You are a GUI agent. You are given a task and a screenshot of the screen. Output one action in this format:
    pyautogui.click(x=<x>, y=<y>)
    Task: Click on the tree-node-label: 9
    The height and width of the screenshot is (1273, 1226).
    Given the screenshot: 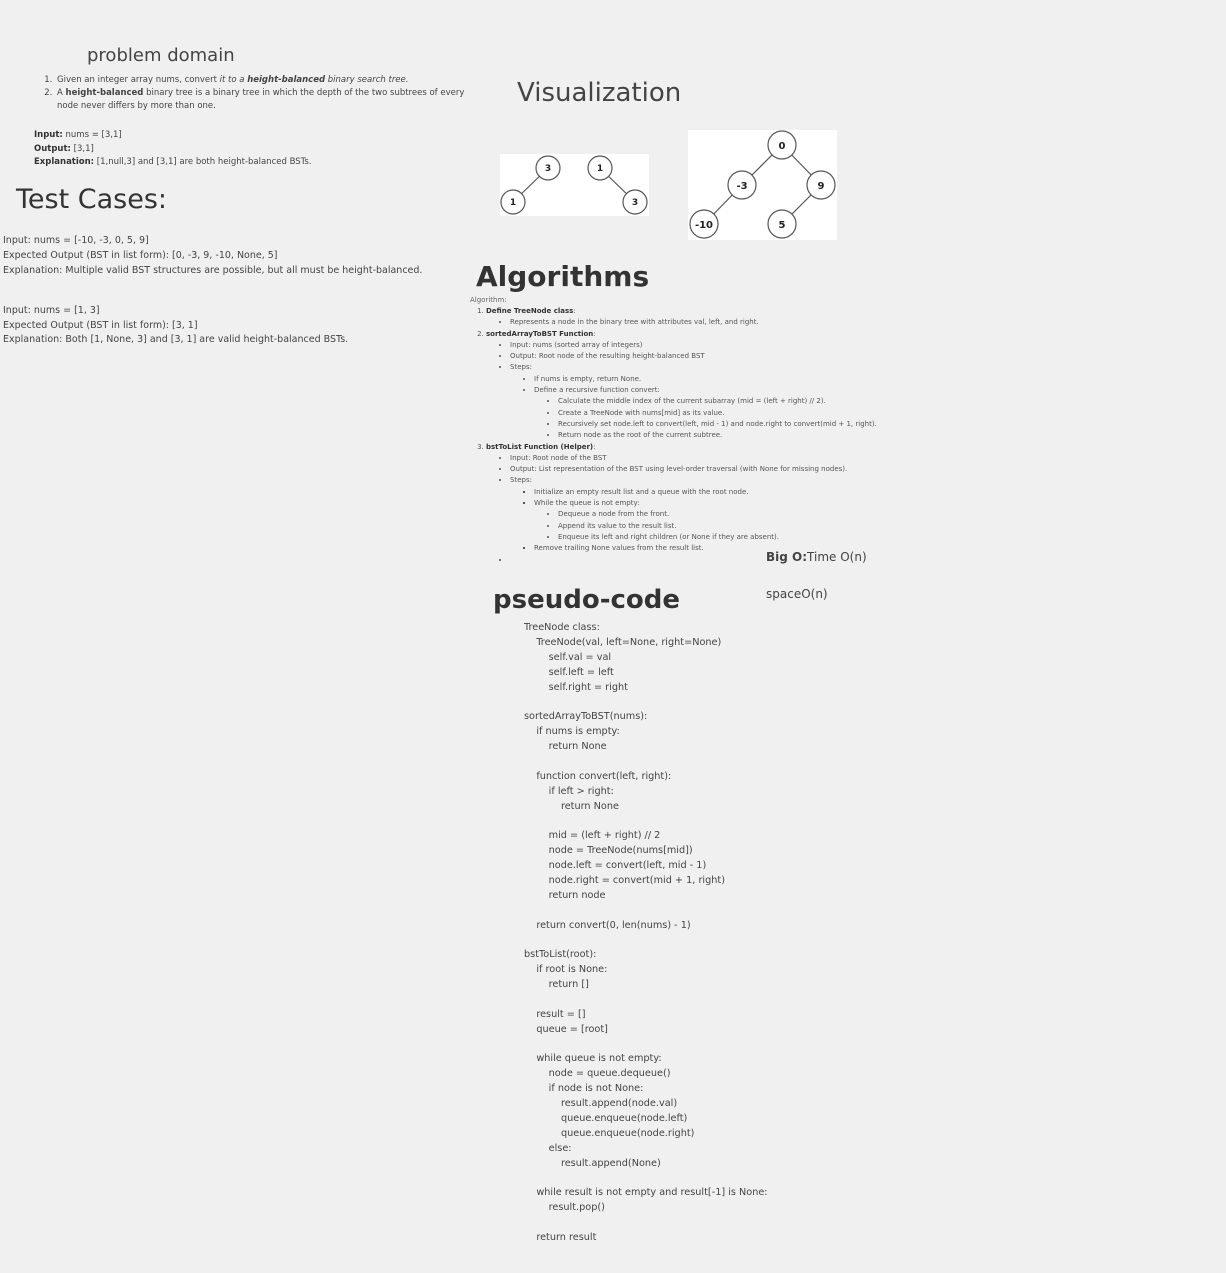 What is the action you would take?
    pyautogui.click(x=821, y=186)
    